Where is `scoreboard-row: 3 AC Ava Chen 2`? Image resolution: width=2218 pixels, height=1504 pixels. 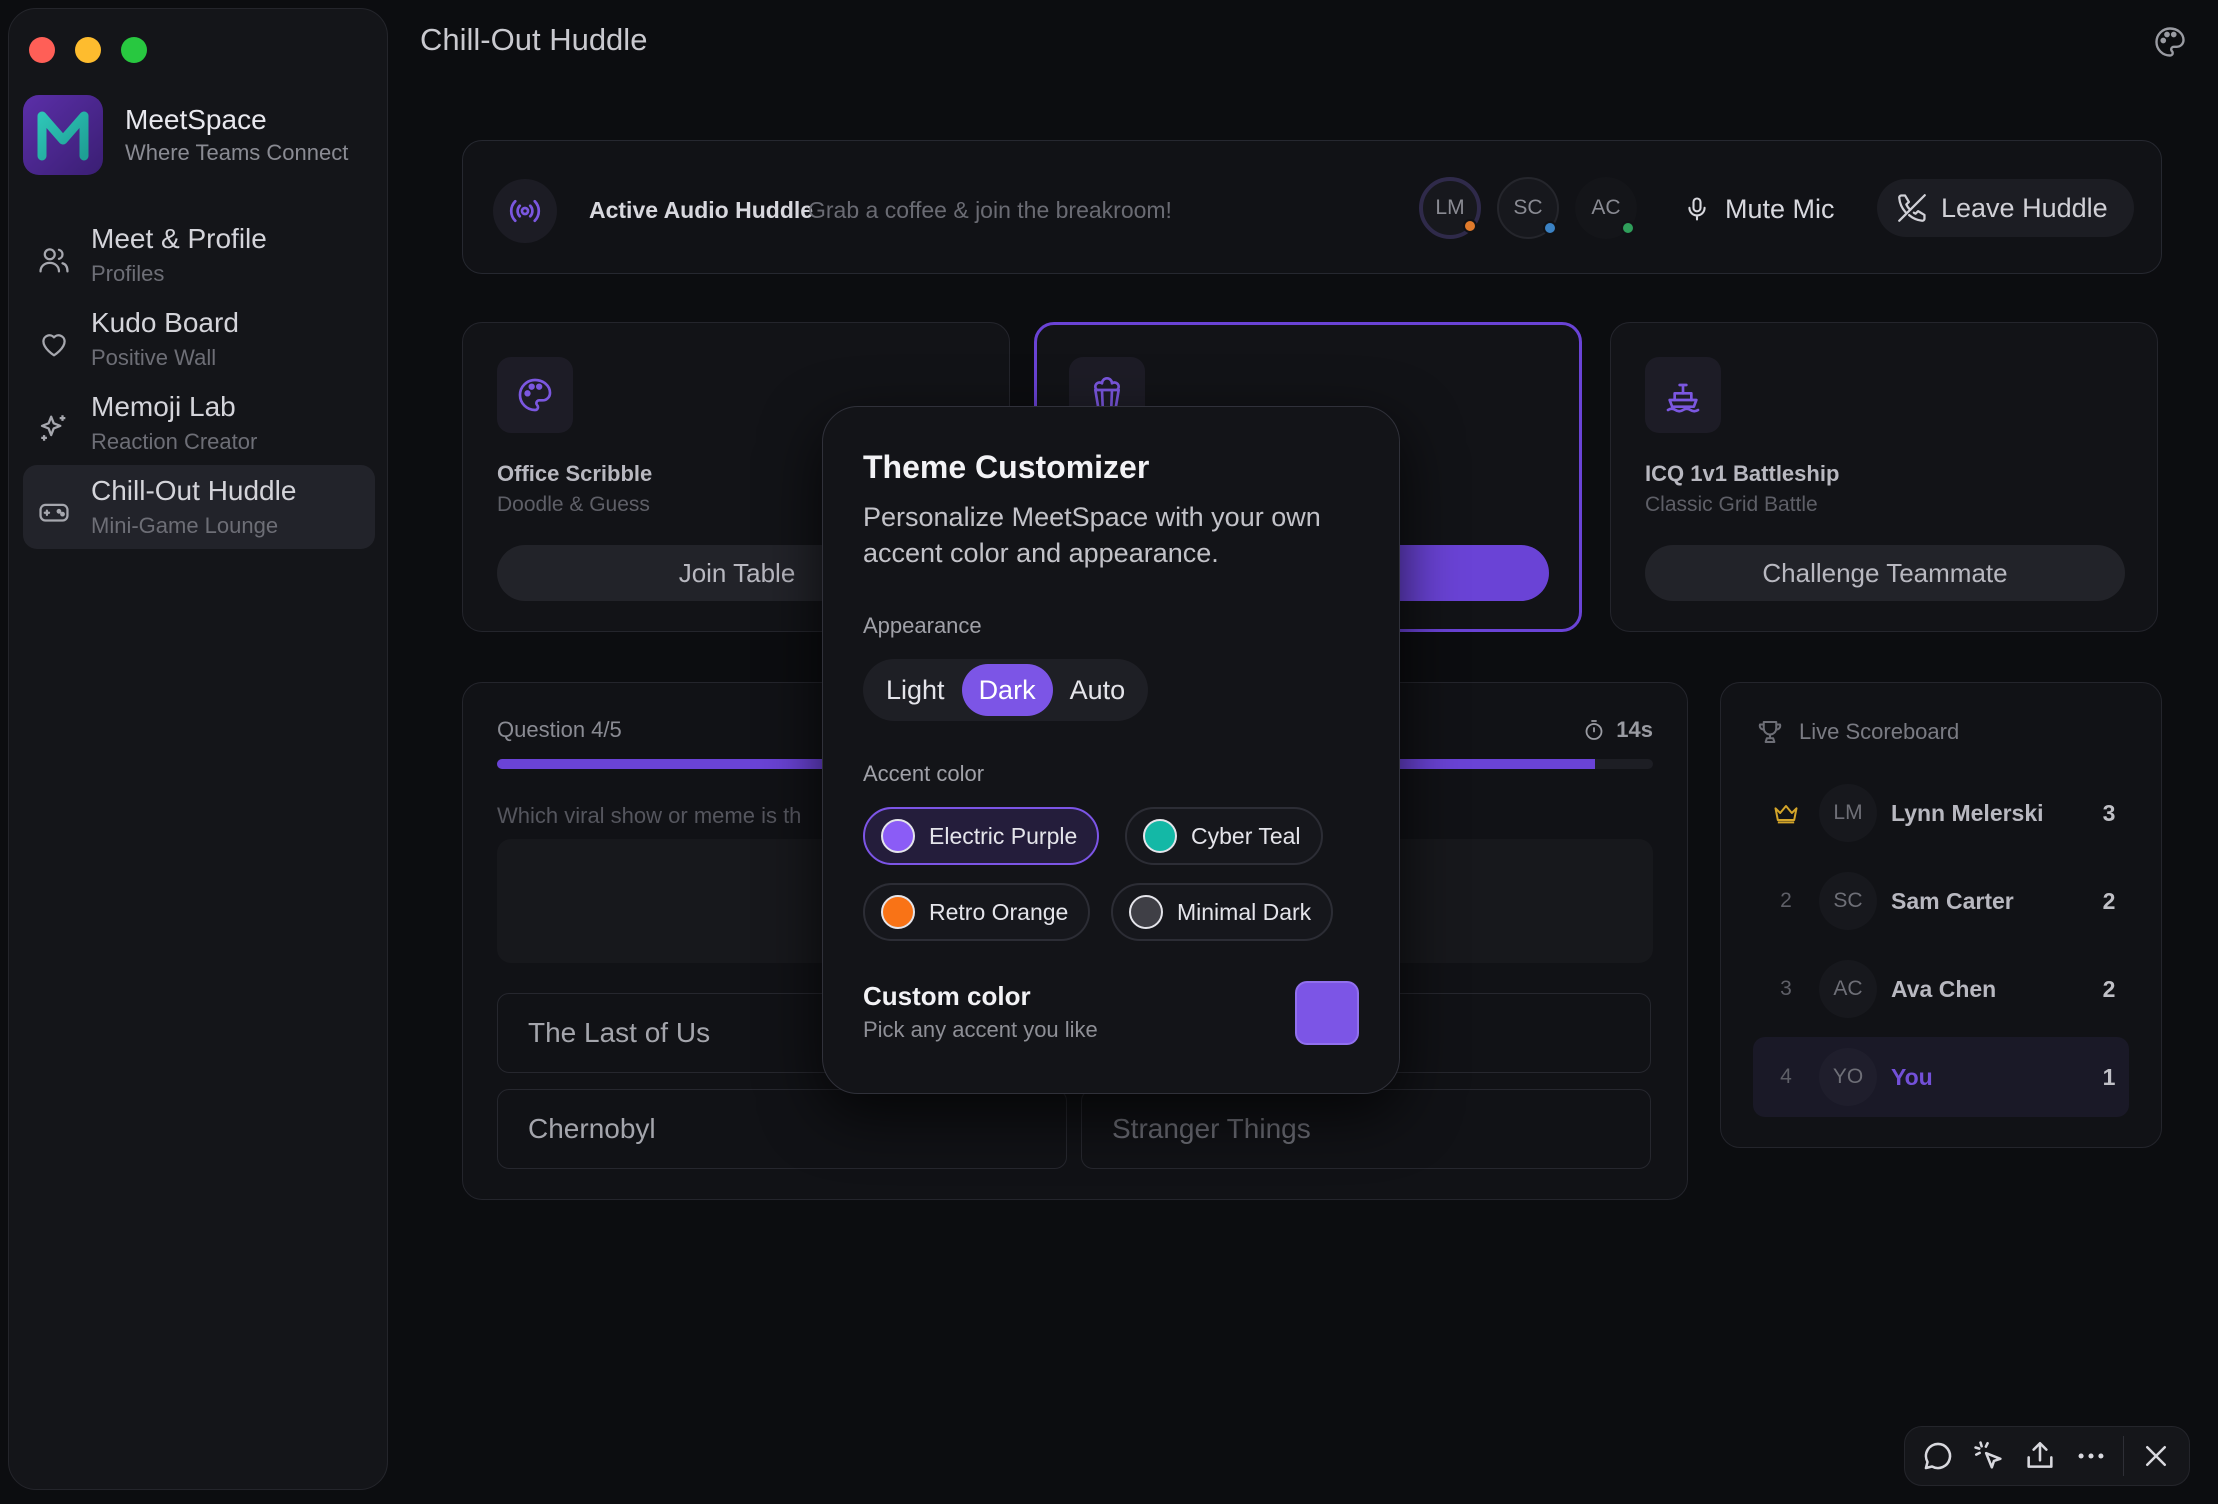
scoreboard-row: 3 AC Ava Chen 2 is located at coordinates (1941, 989).